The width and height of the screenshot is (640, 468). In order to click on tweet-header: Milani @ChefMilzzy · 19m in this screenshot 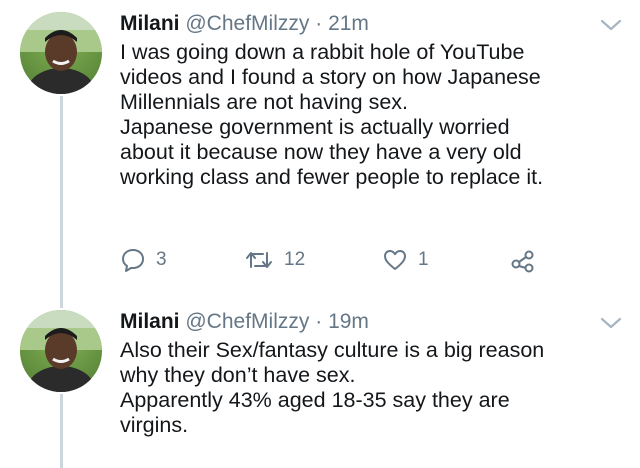, I will do `click(244, 322)`.